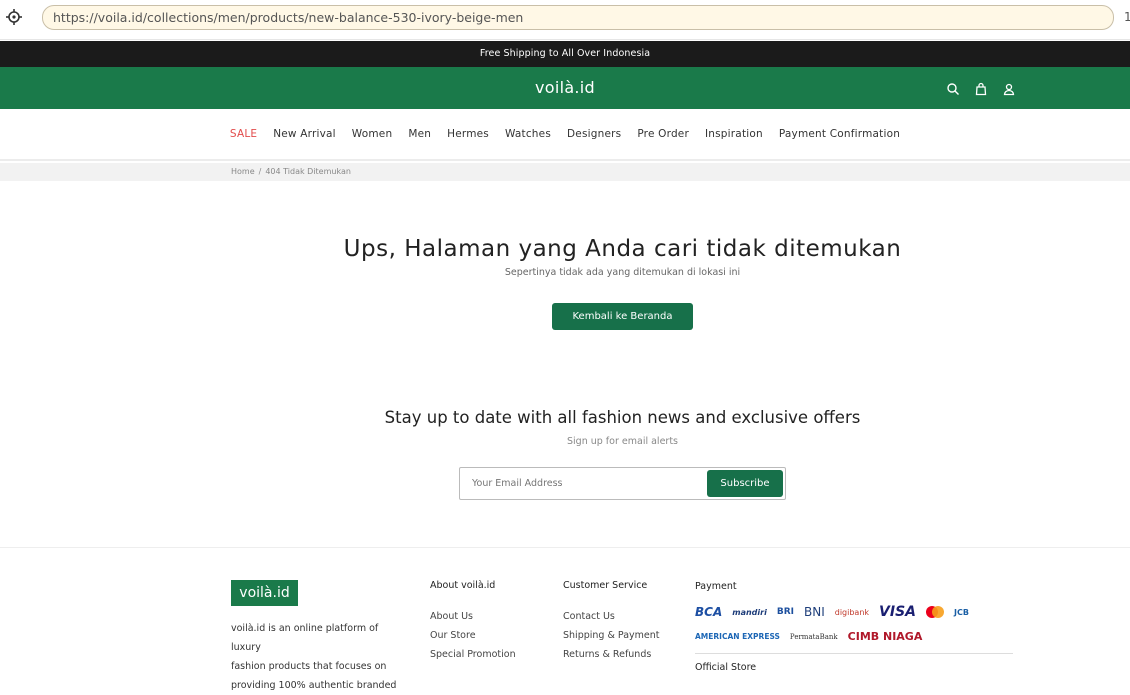 The width and height of the screenshot is (1130, 695). I want to click on footer-link-returns-refunds: Returns & Refunds, so click(611, 654).